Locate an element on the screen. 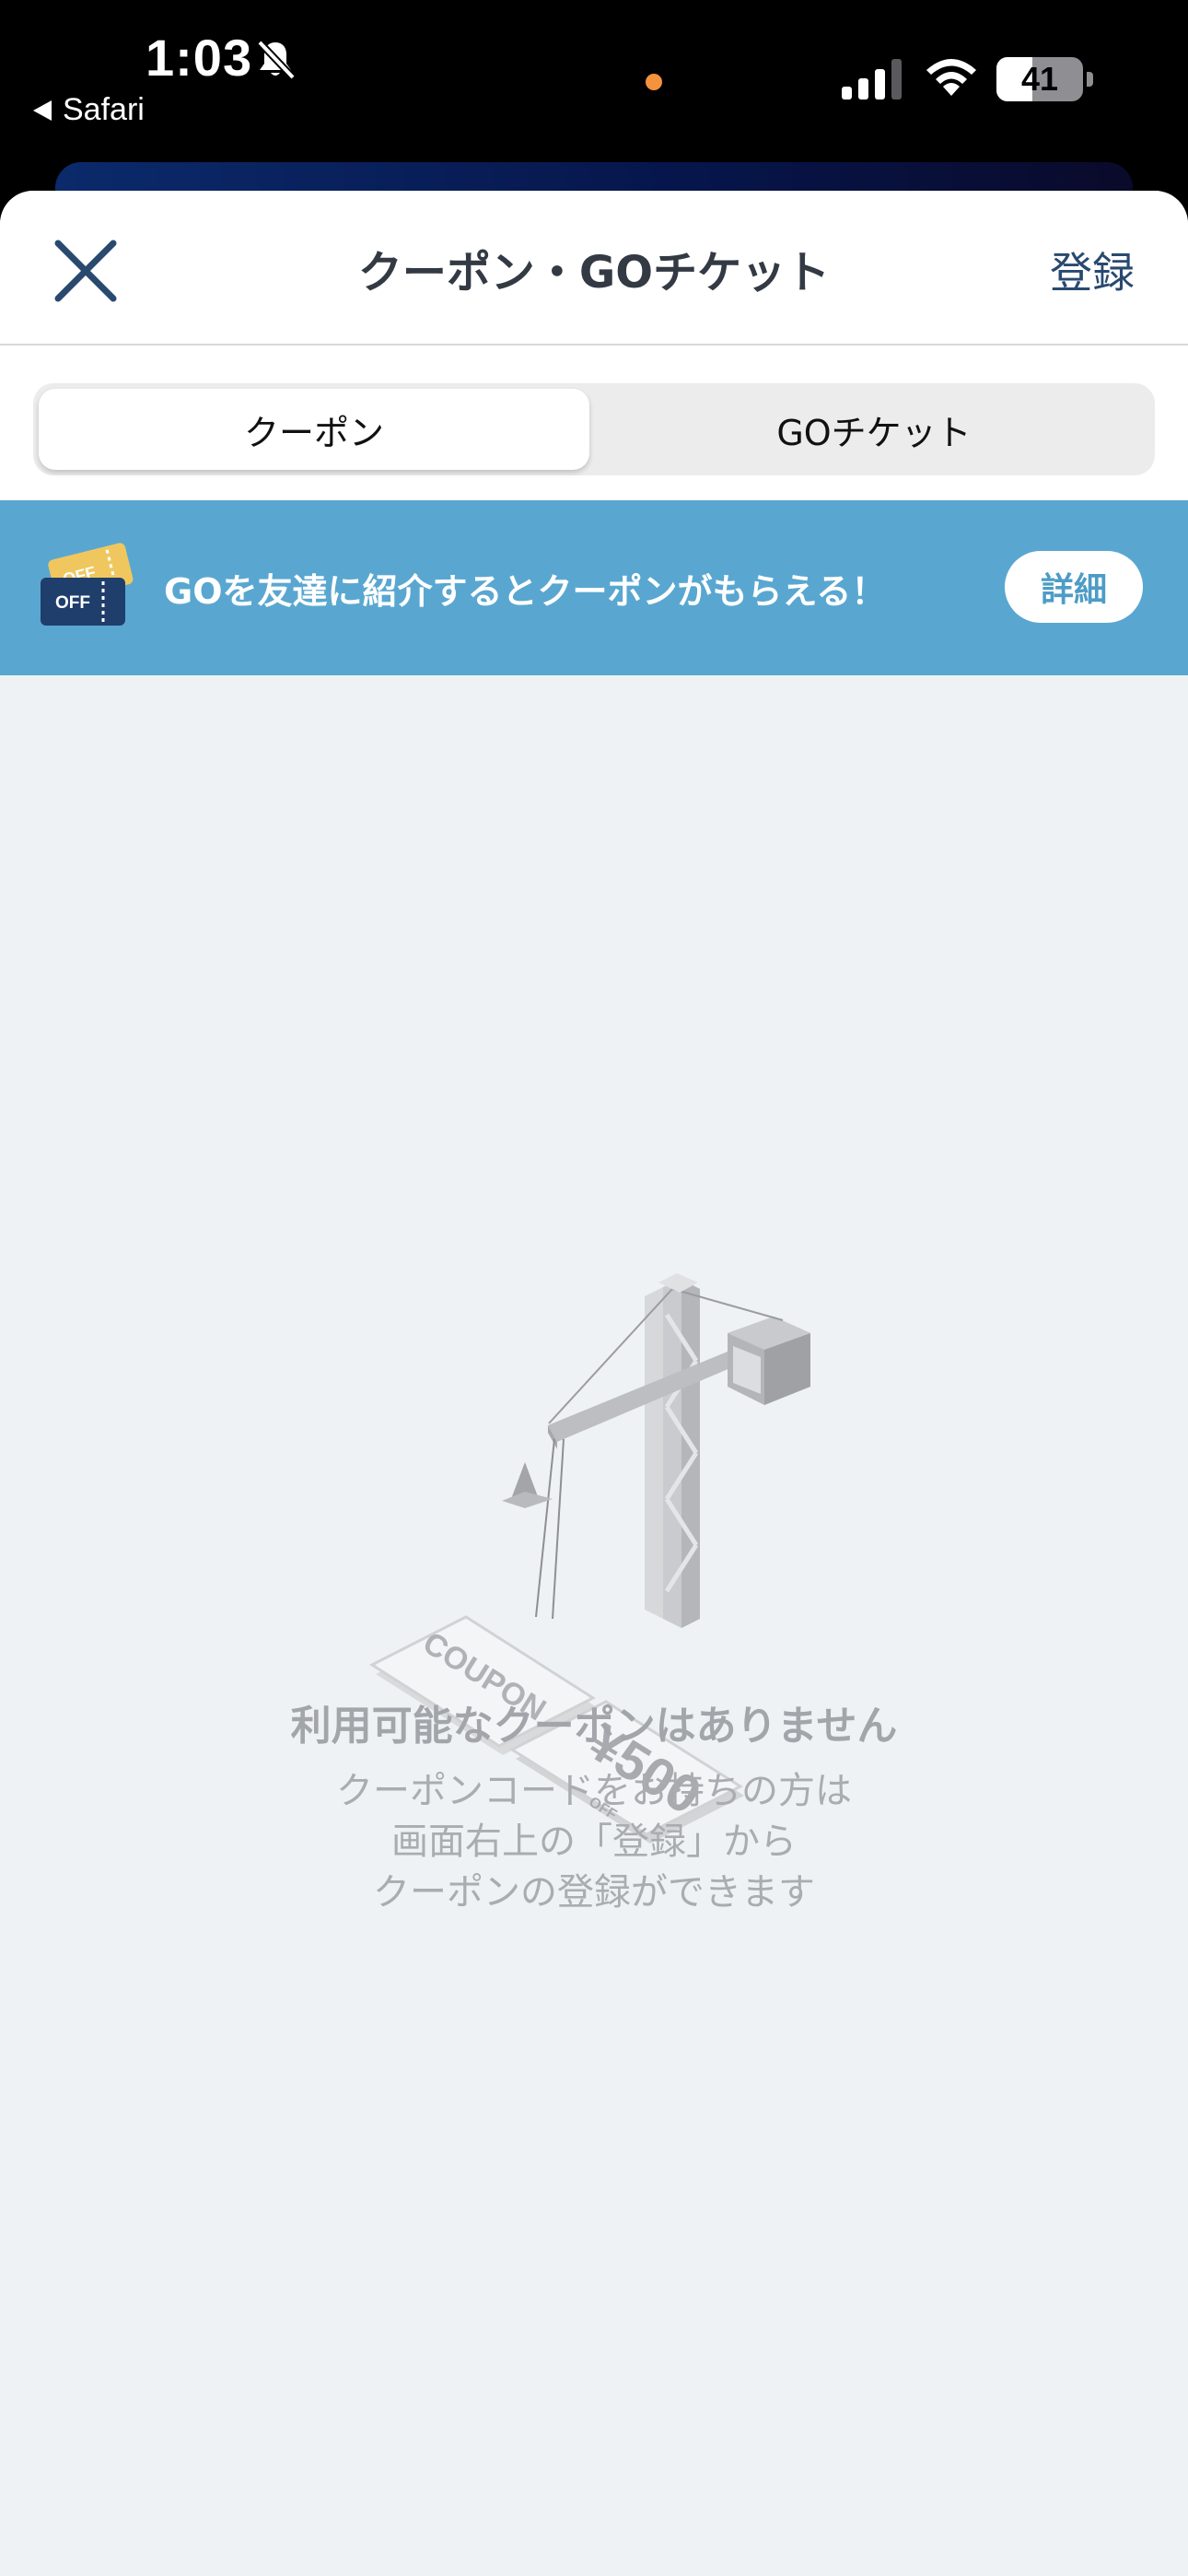 This screenshot has width=1188, height=2576. segmented-control: クーポン GOチケット is located at coordinates (594, 429).